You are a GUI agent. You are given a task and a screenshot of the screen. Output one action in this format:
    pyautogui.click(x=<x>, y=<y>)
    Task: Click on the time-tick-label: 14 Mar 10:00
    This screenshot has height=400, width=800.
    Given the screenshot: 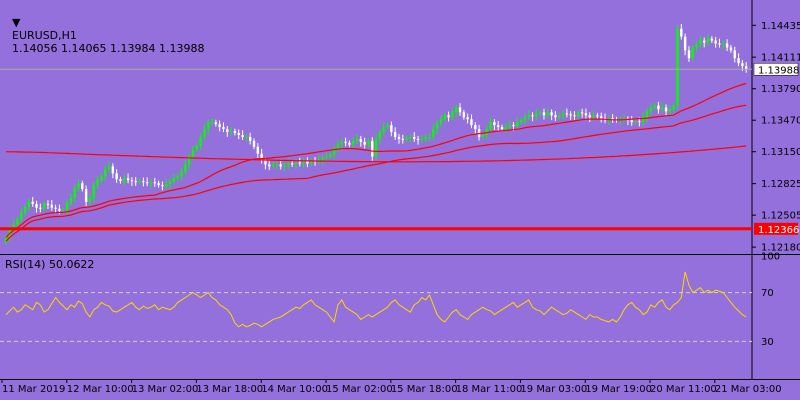 What is the action you would take?
    pyautogui.click(x=294, y=389)
    